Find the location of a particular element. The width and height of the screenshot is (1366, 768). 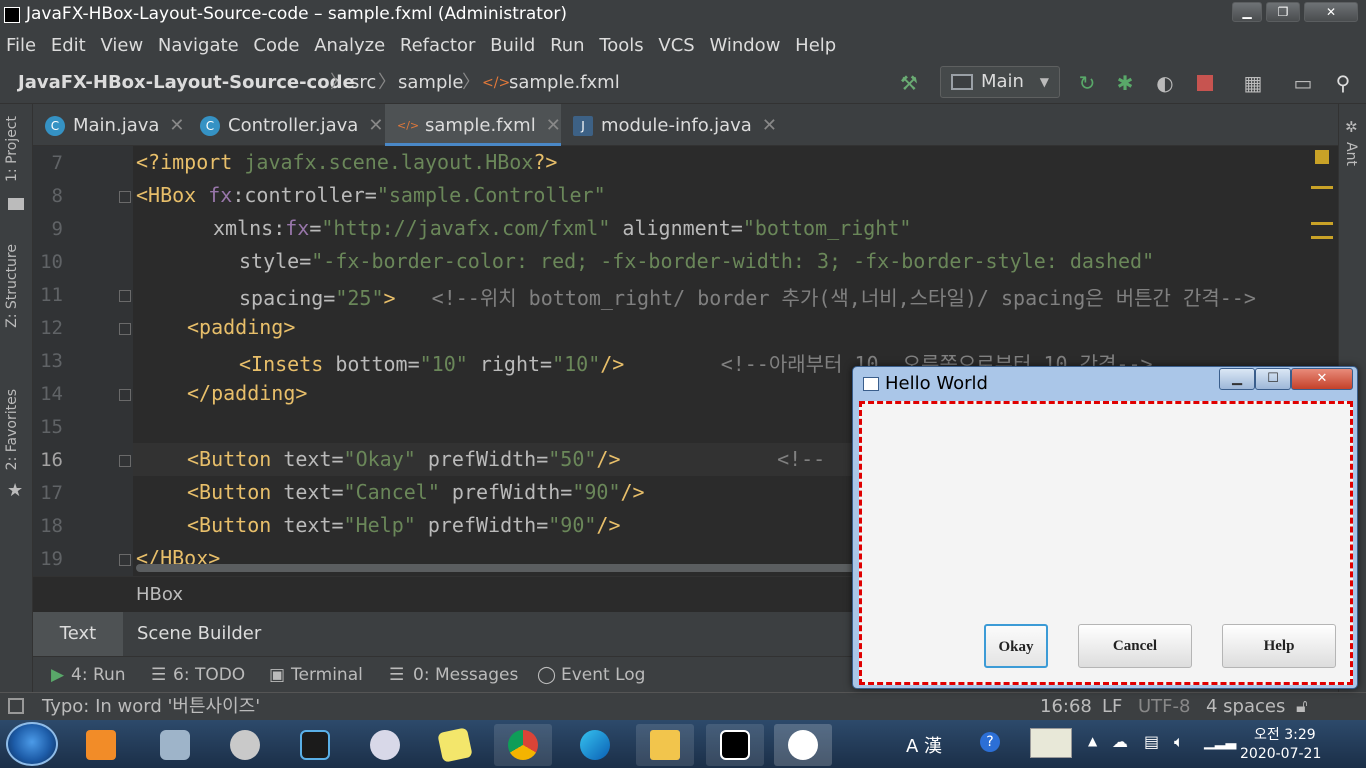

tool-run: 4: Run is located at coordinates (98, 675).